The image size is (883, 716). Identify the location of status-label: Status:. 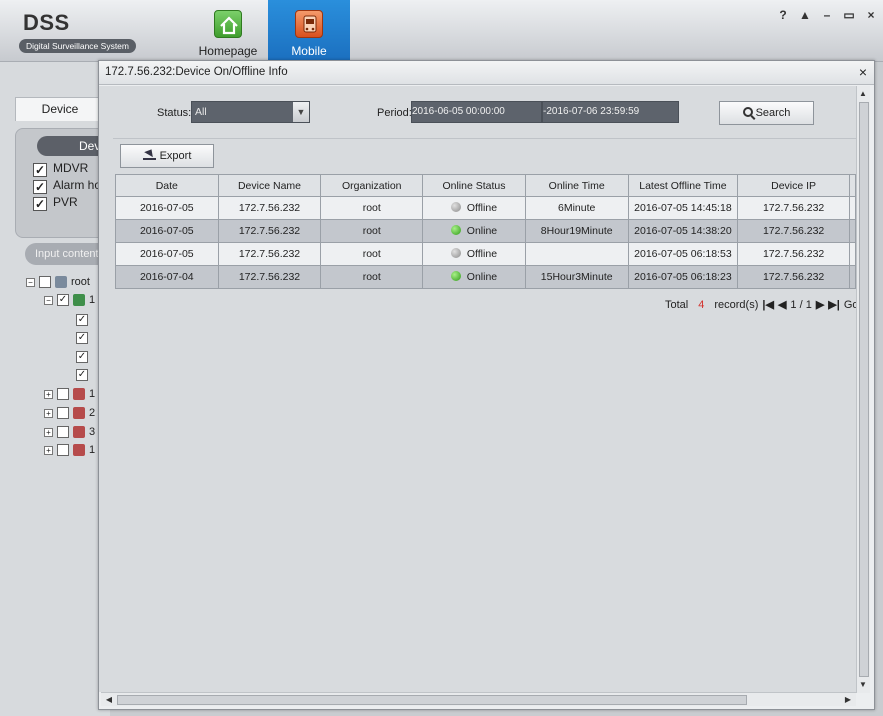
(174, 113).